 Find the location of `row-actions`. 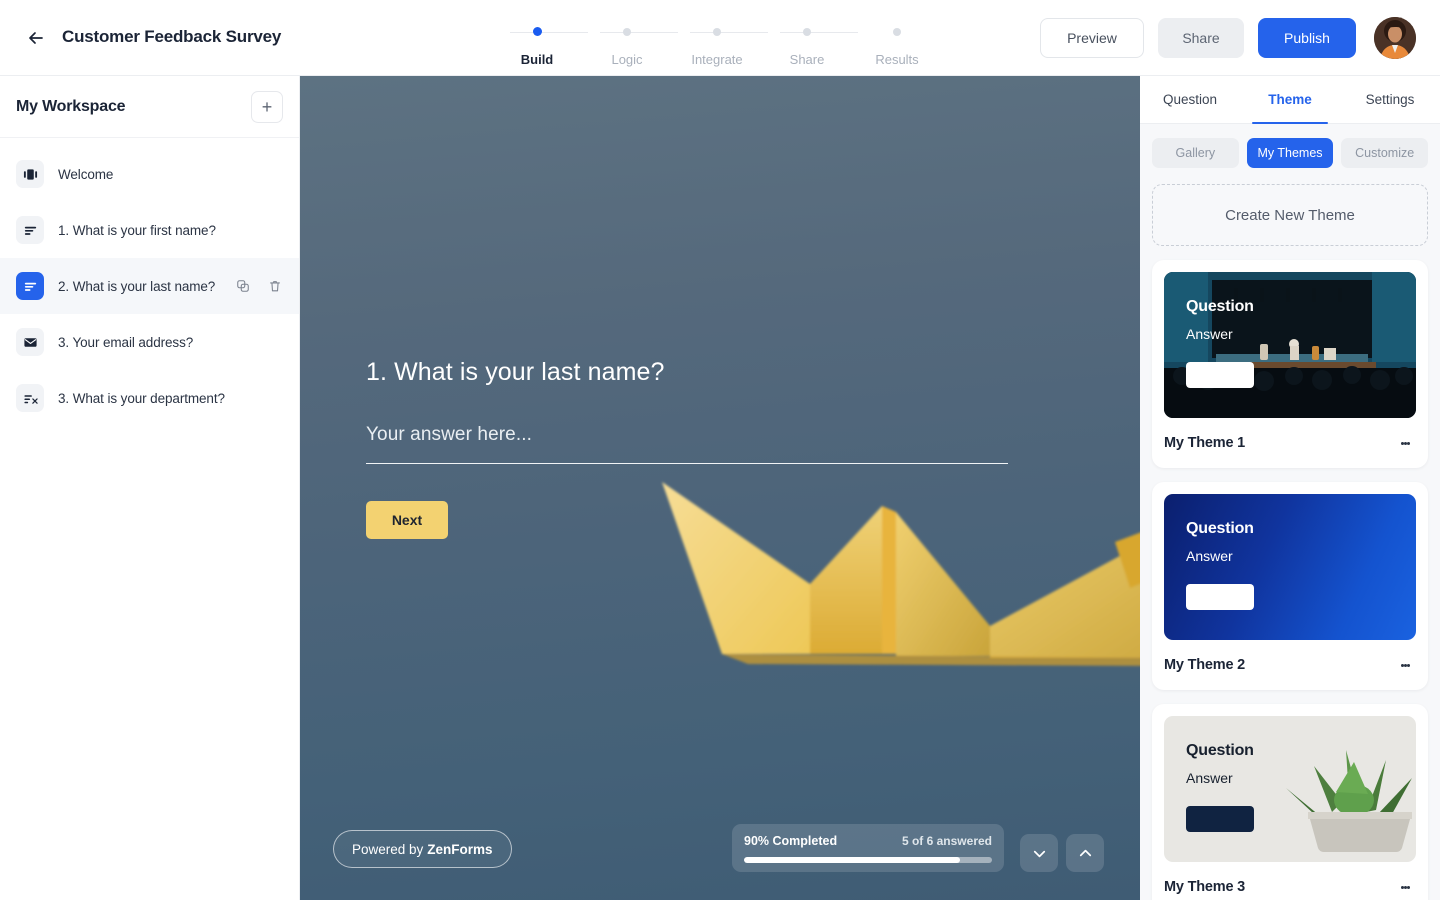

row-actions is located at coordinates (259, 286).